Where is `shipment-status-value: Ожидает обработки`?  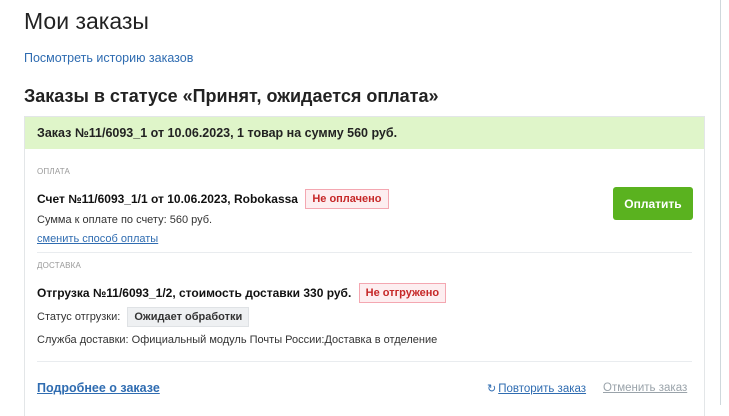 shipment-status-value: Ожидает обработки is located at coordinates (188, 317).